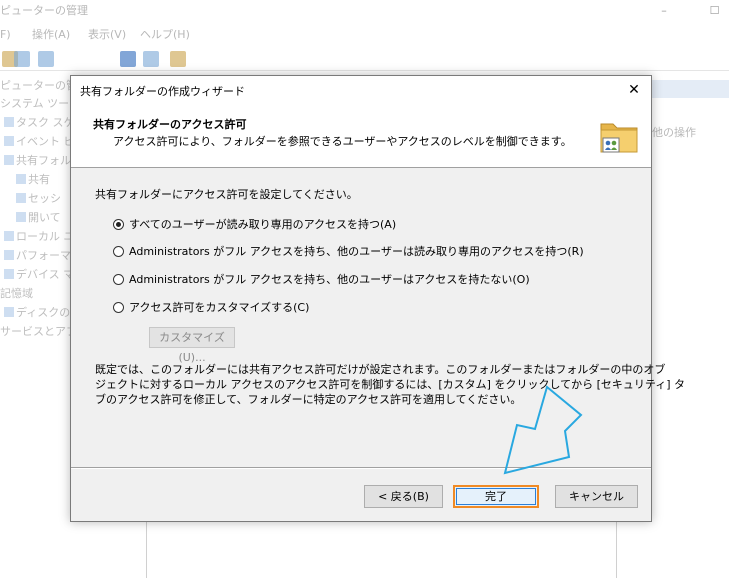 The height and width of the screenshot is (578, 729). I want to click on tree-item-label: パフォーマン, so click(43, 255).